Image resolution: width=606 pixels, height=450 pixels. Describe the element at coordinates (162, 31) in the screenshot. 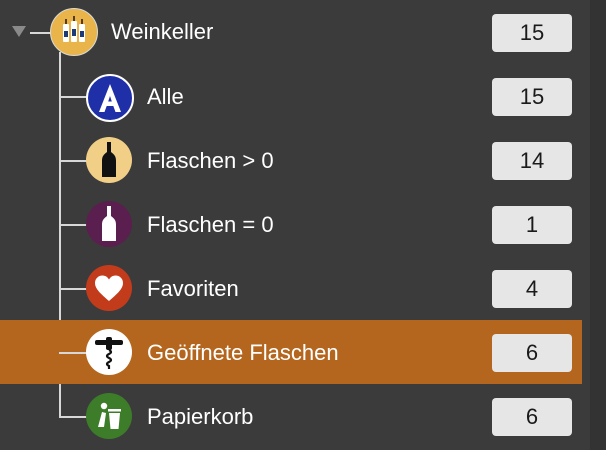

I see `tree-row-label: Weinkeller` at that location.